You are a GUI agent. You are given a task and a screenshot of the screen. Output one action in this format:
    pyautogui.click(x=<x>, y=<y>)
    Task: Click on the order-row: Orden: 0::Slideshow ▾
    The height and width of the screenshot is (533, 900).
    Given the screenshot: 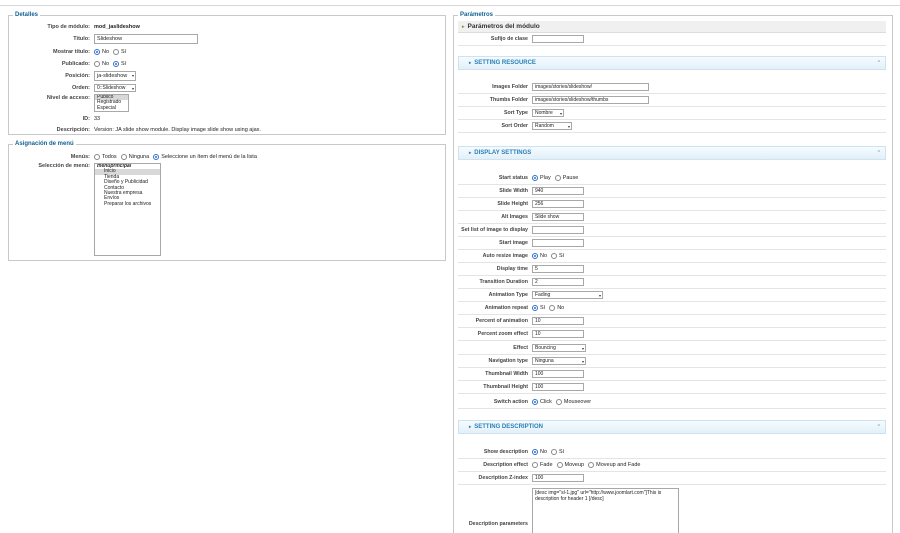 What is the action you would take?
    pyautogui.click(x=228, y=87)
    